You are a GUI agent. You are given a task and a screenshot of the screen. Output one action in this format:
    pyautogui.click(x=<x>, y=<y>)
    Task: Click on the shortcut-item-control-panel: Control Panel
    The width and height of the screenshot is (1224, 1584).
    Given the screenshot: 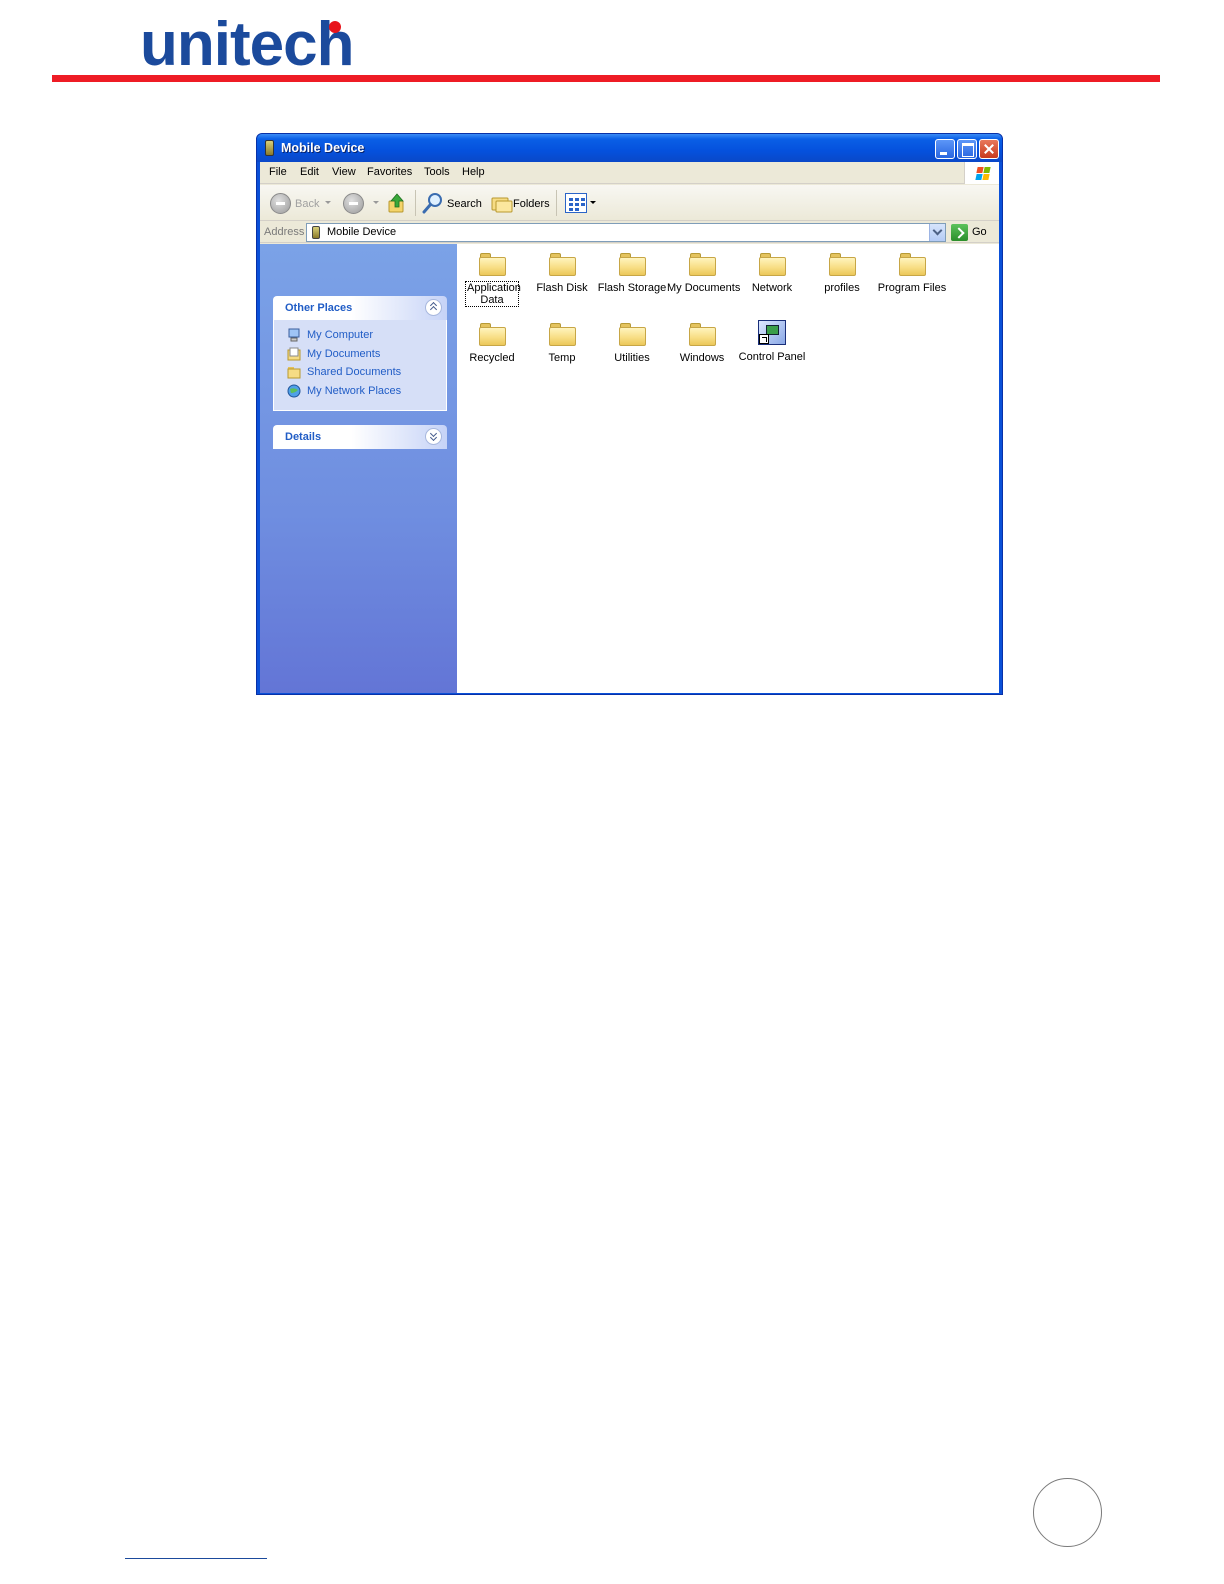 What is the action you would take?
    pyautogui.click(x=772, y=342)
    